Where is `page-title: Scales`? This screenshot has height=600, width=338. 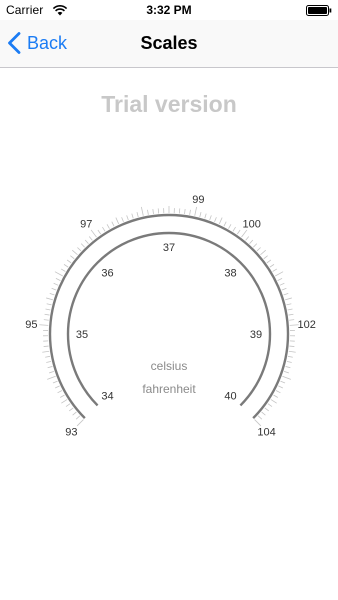
page-title: Scales is located at coordinates (169, 43).